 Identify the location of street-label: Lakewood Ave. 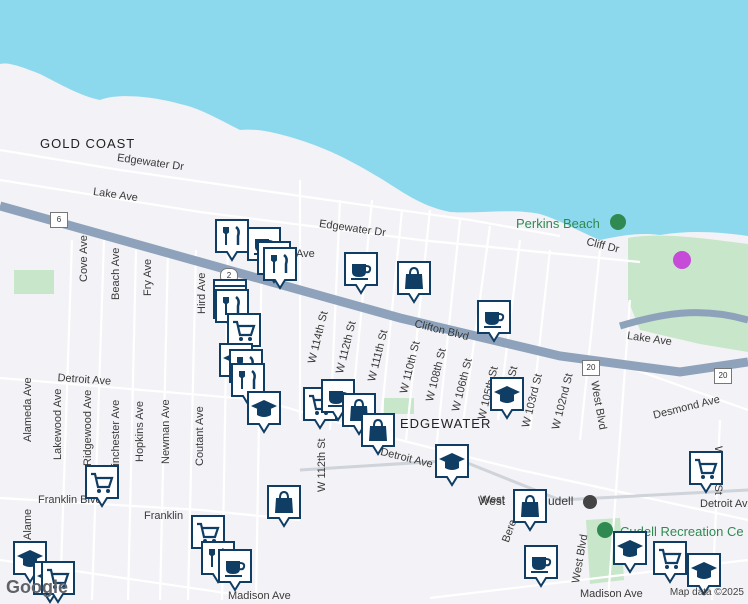
(58, 424).